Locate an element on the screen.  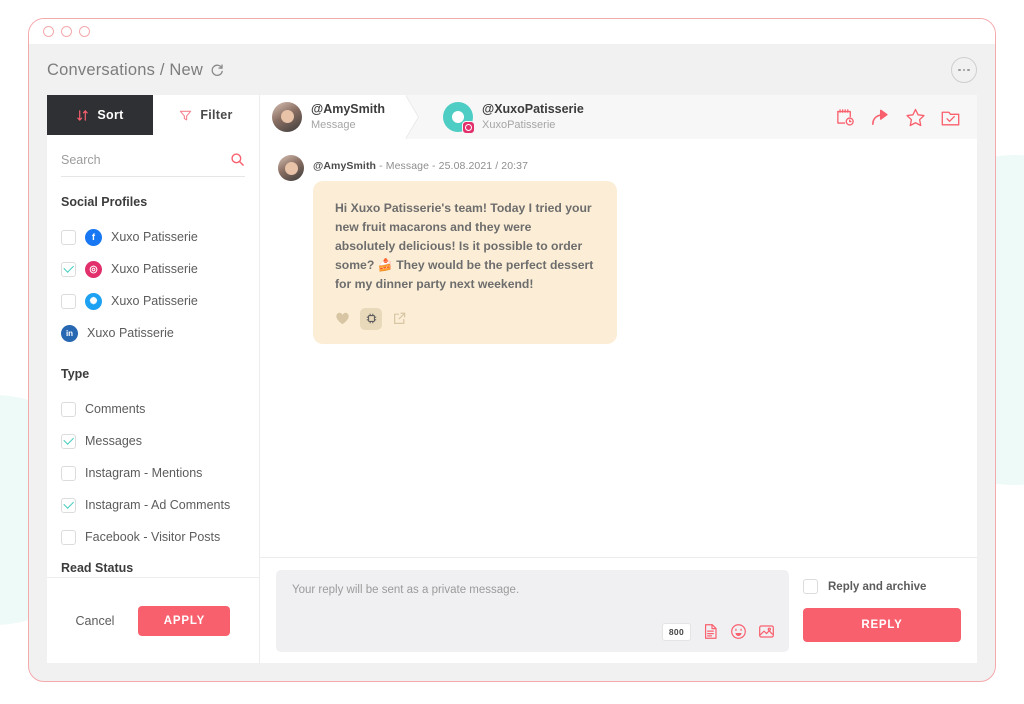
user-photo-avatar is located at coordinates (287, 117).